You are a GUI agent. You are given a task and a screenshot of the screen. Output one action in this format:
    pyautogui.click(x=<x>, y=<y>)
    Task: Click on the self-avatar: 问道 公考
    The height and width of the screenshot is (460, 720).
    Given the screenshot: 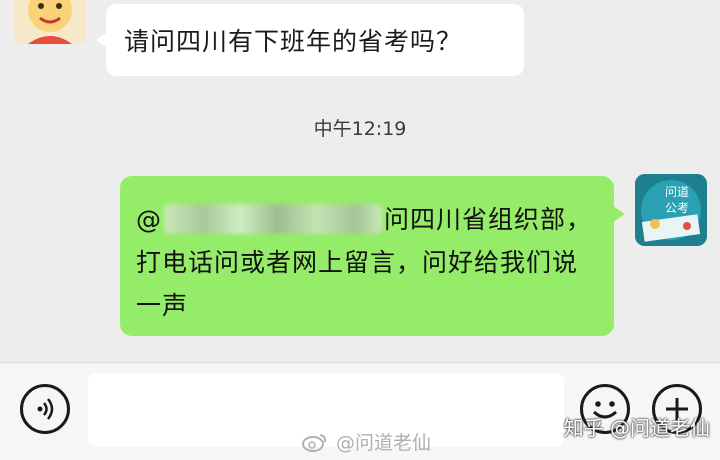 What is the action you would take?
    pyautogui.click(x=671, y=210)
    